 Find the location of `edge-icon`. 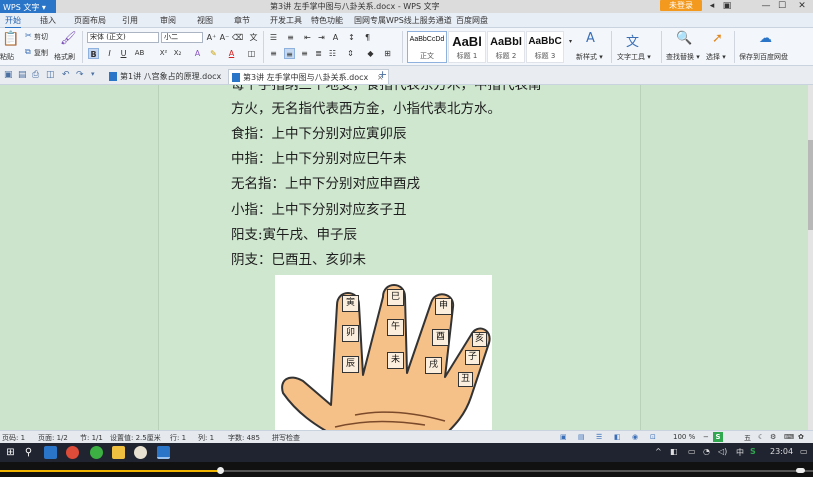

edge-icon is located at coordinates (50, 452).